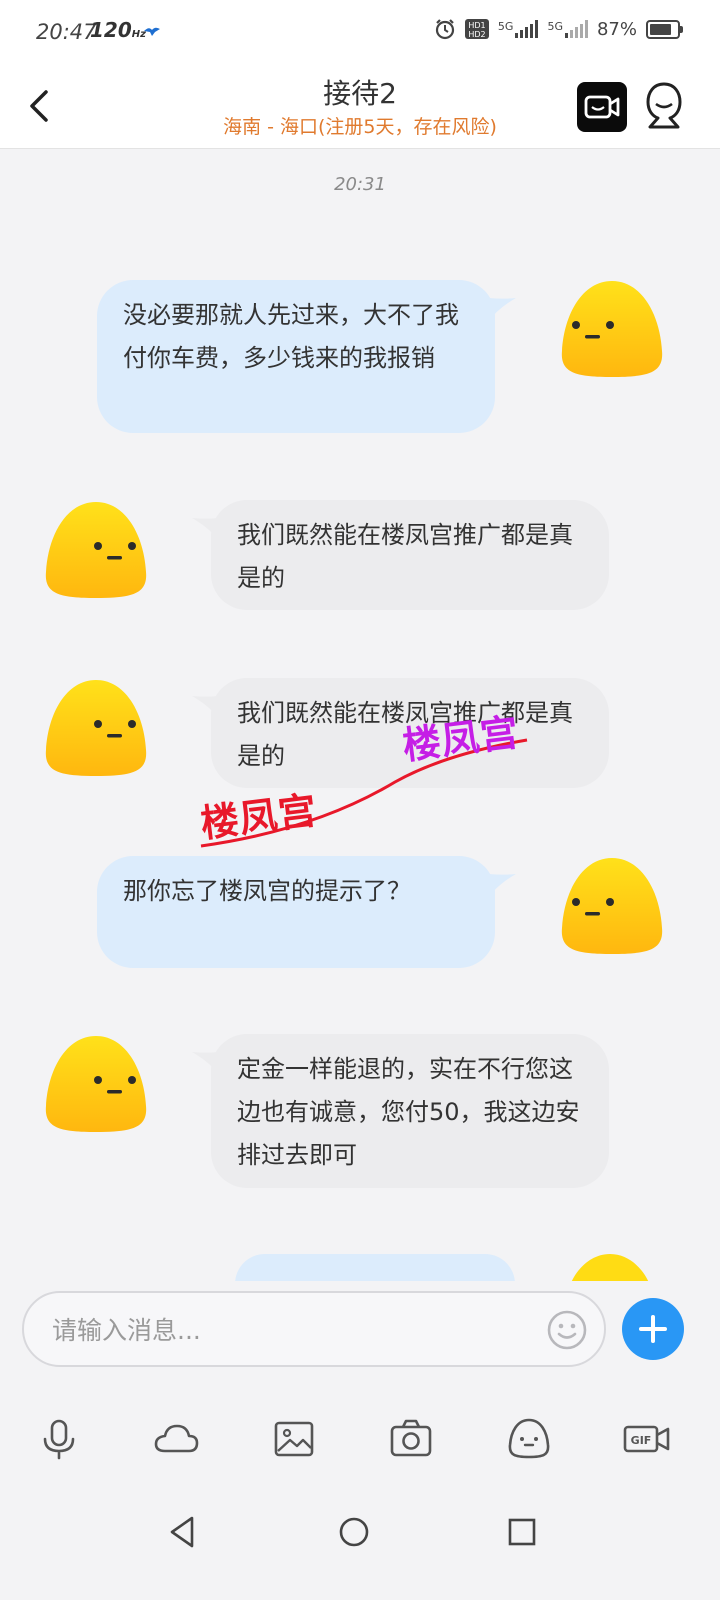  Describe the element at coordinates (529, 1439) in the screenshot. I see `sticker-icon` at that location.